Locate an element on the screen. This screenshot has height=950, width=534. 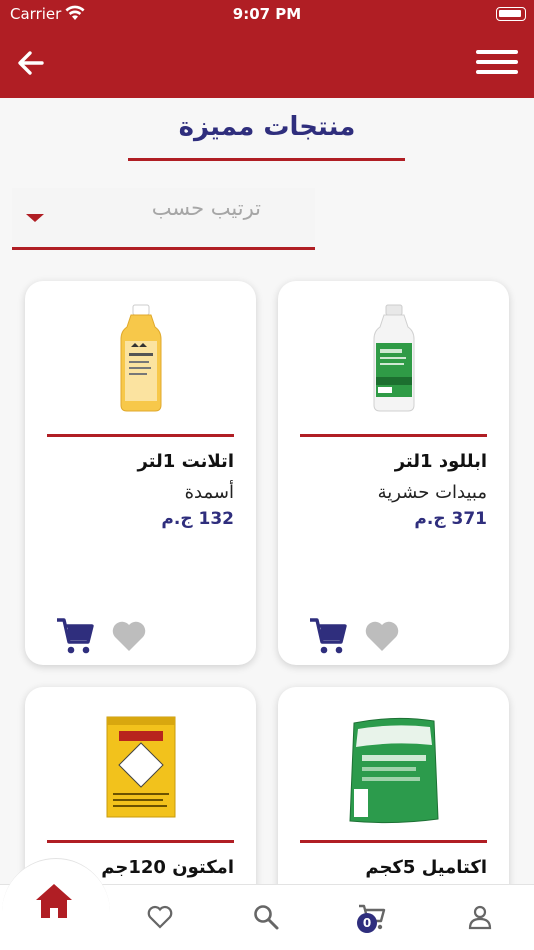
product-category: أسمدة is located at coordinates (209, 492).